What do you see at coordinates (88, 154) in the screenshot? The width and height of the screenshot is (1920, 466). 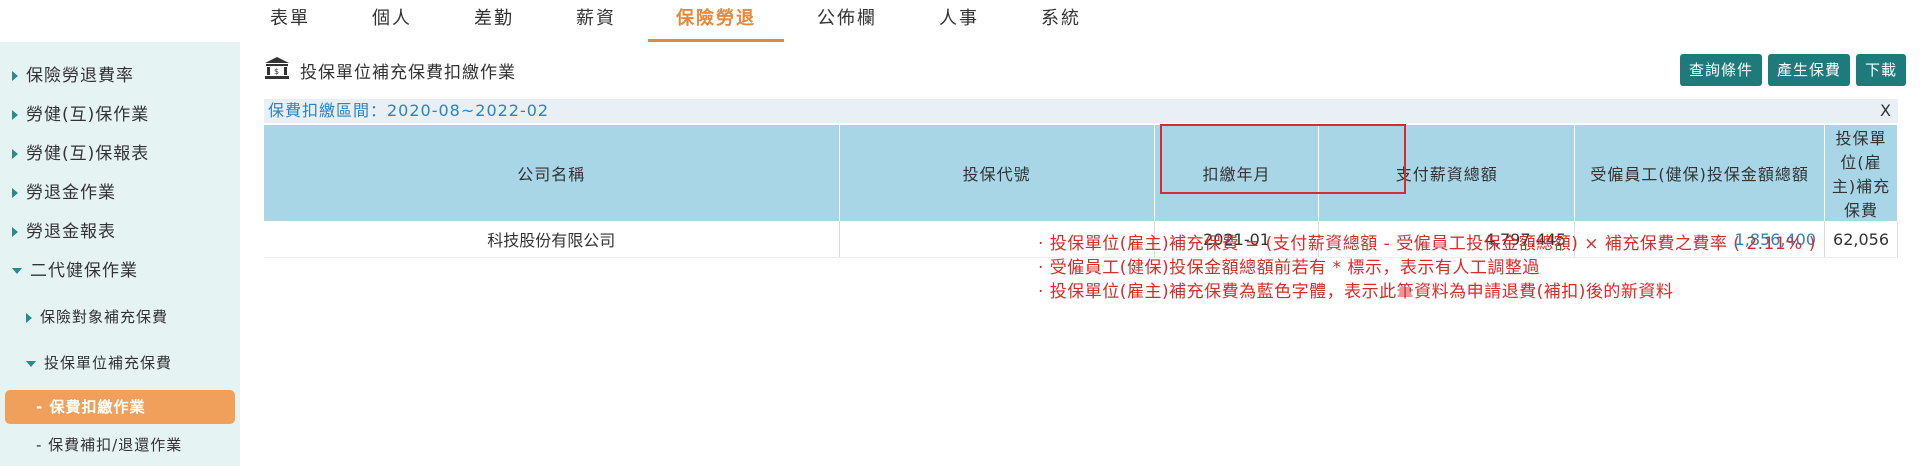 I see `sidebar-item-label: 勞健(互)保報表` at bounding box center [88, 154].